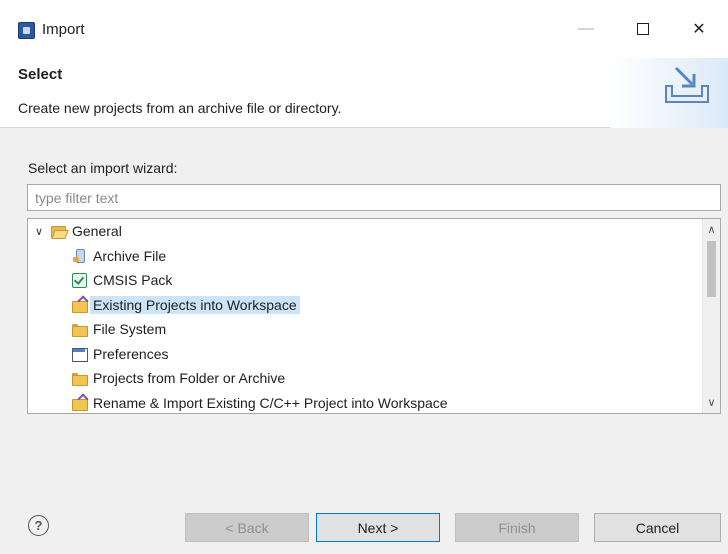 The image size is (728, 554). Describe the element at coordinates (711, 402) in the screenshot. I see `scroll-down-icon: ∨` at that location.